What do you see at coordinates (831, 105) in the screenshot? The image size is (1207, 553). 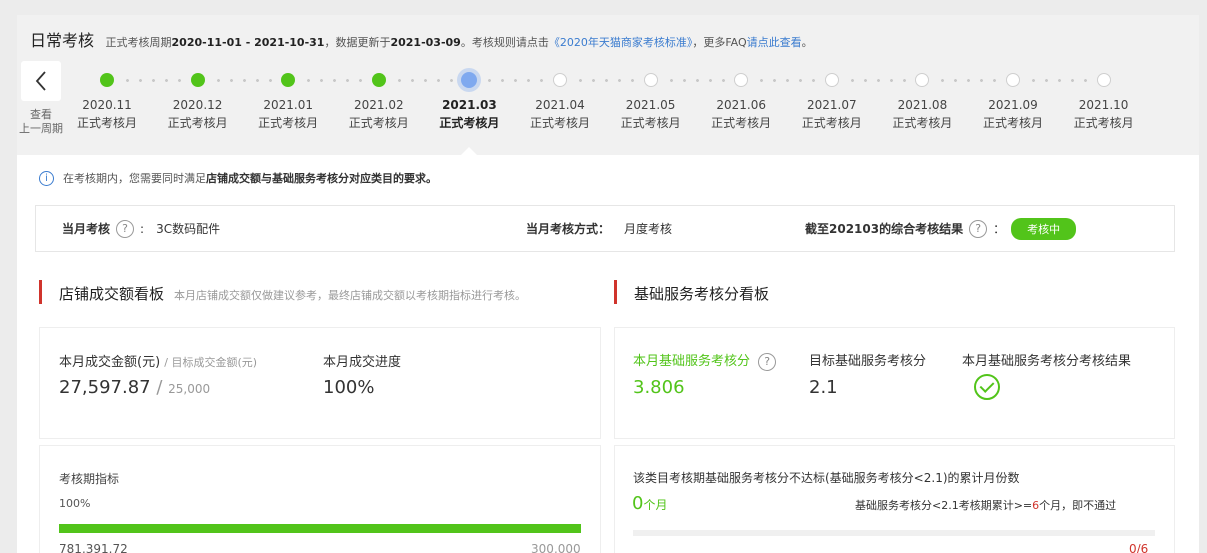 I see `month-date: 2021.07` at bounding box center [831, 105].